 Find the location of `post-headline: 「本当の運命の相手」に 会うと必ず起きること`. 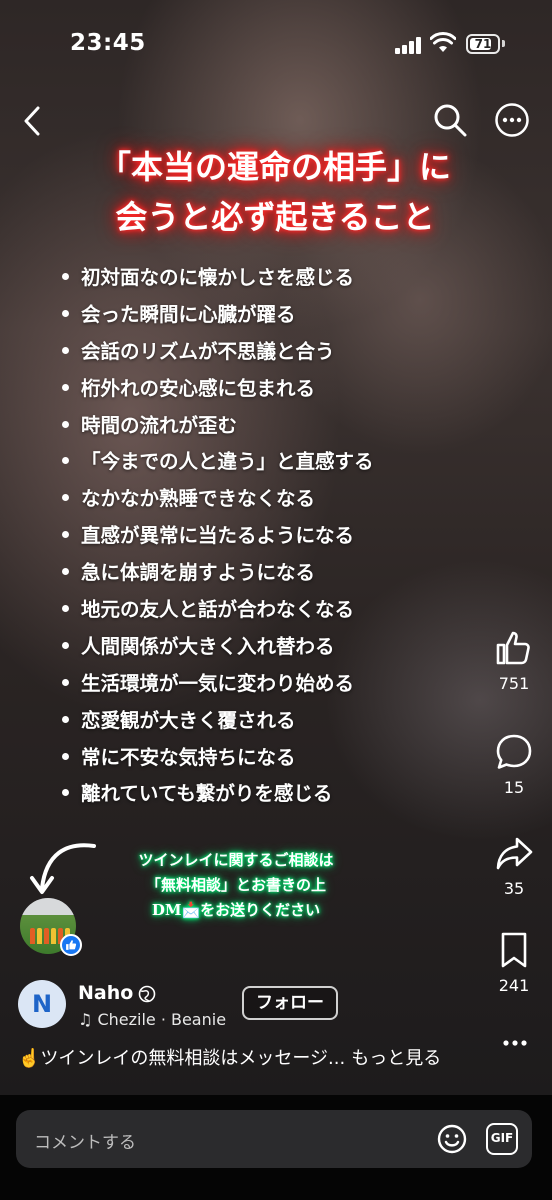

post-headline: 「本当の運命の相手」に 会うと必ず起きること is located at coordinates (275, 192).